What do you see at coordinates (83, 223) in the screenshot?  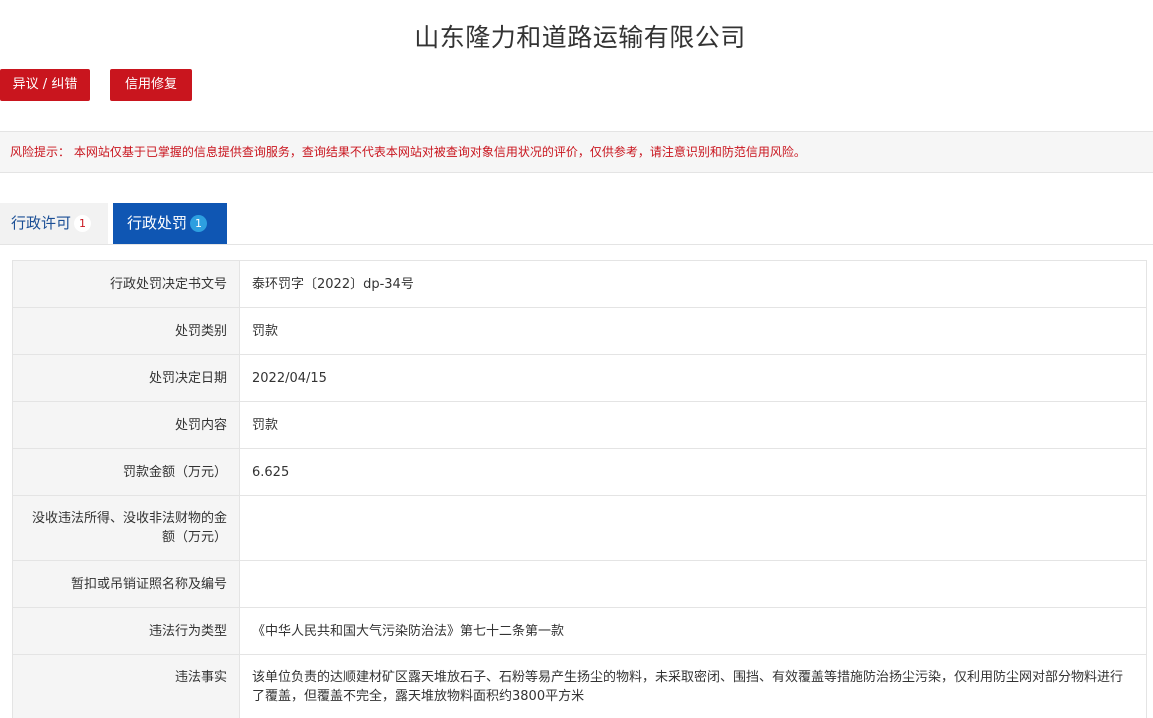 I see `tab-administrative-license-count-badge: 1` at bounding box center [83, 223].